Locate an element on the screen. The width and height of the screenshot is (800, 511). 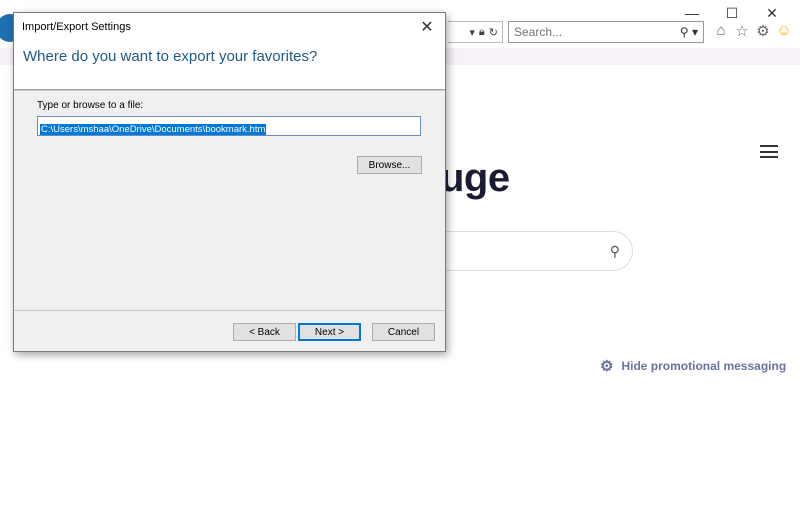
window-controls: — ☐ ✕ is located at coordinates (732, 13).